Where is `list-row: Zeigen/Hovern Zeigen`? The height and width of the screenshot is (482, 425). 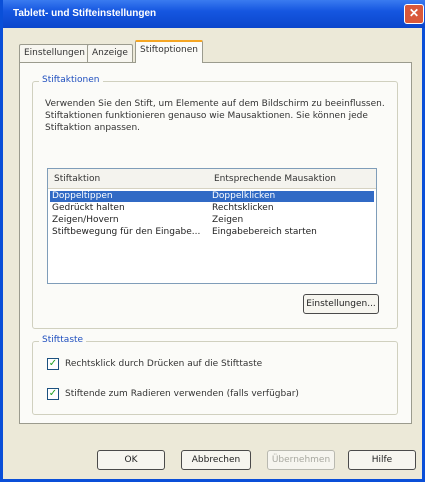 list-row: Zeigen/Hovern Zeigen is located at coordinates (212, 220).